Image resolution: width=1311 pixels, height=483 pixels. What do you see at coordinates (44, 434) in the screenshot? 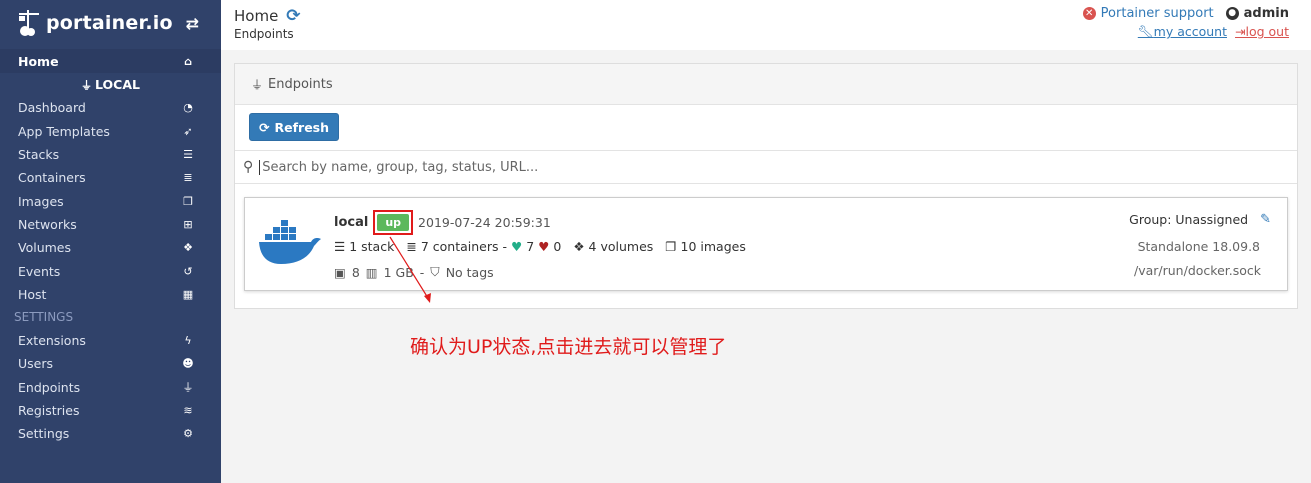
I see `sidebar-item-label: Settings` at bounding box center [44, 434].